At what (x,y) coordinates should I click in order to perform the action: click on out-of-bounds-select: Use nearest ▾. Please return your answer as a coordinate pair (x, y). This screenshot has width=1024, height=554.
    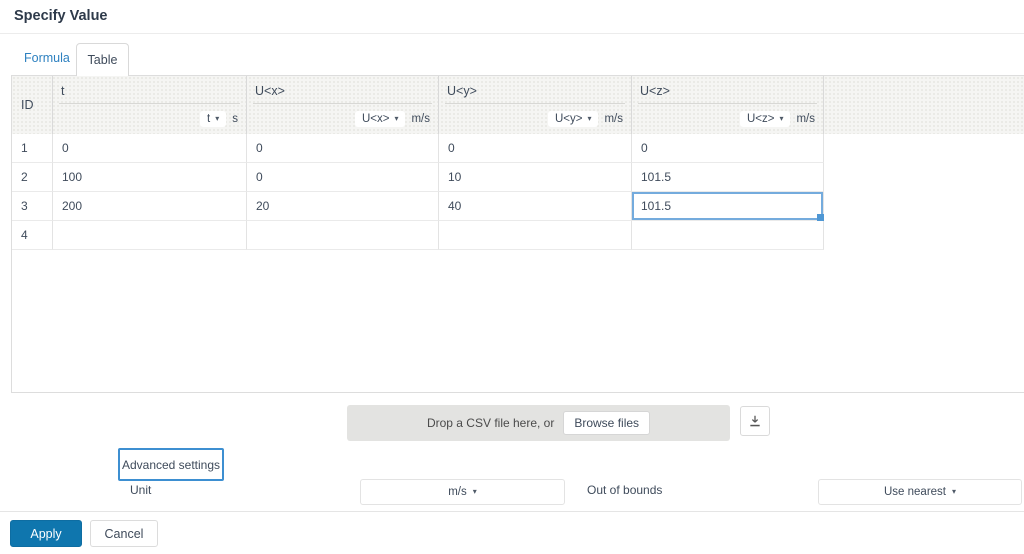
    Looking at the image, I should click on (920, 492).